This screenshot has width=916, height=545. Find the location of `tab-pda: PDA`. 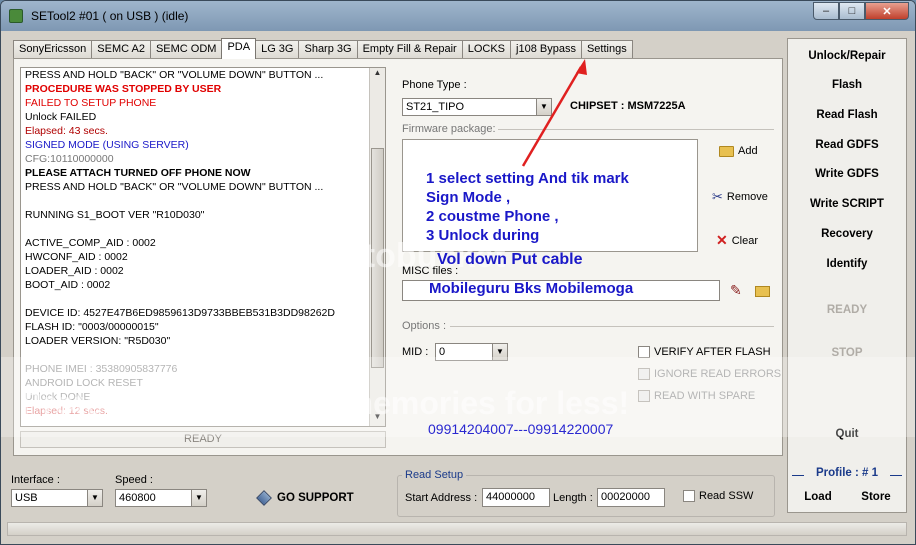

tab-pda: PDA is located at coordinates (239, 48).